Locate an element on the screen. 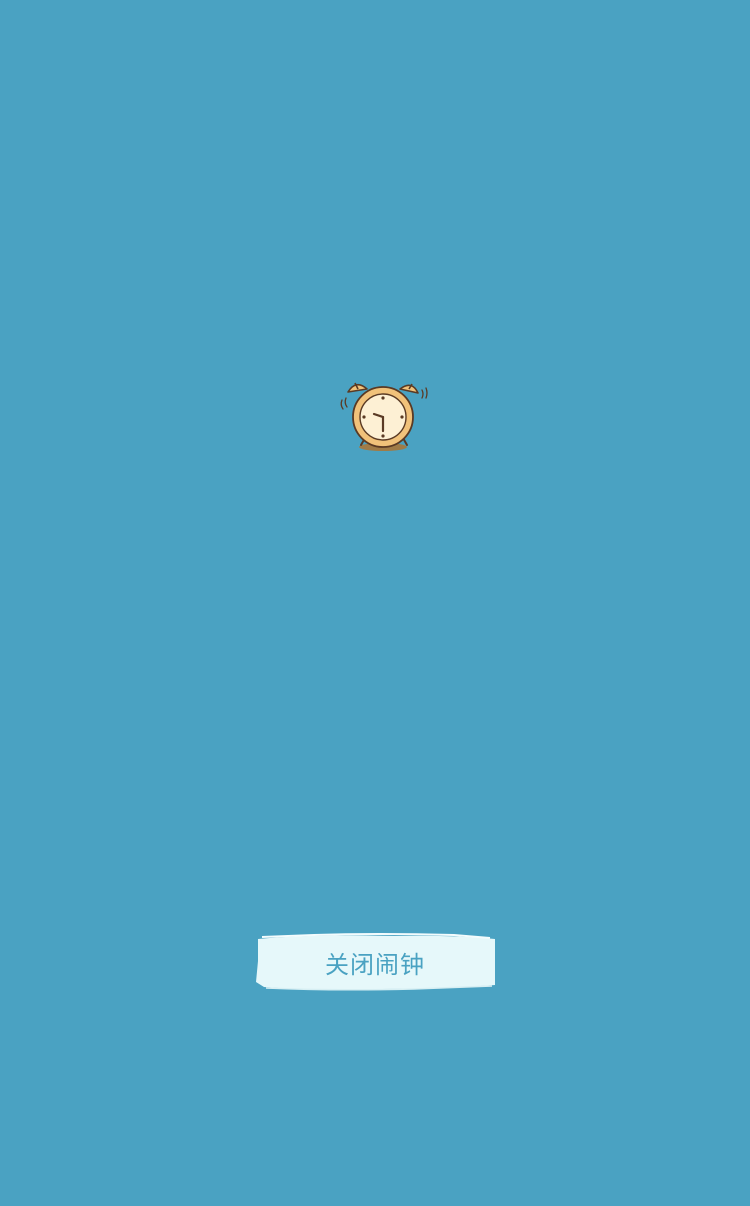 This screenshot has height=1206, width=750. dismiss-alarm-label: 关闭闹钟 is located at coordinates (375, 964).